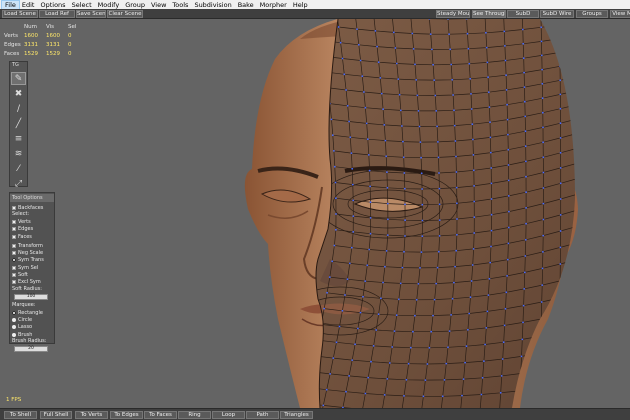 The image size is (630, 420). What do you see at coordinates (32, 245) in the screenshot?
I see `transform-checkbox: Transform` at bounding box center [32, 245].